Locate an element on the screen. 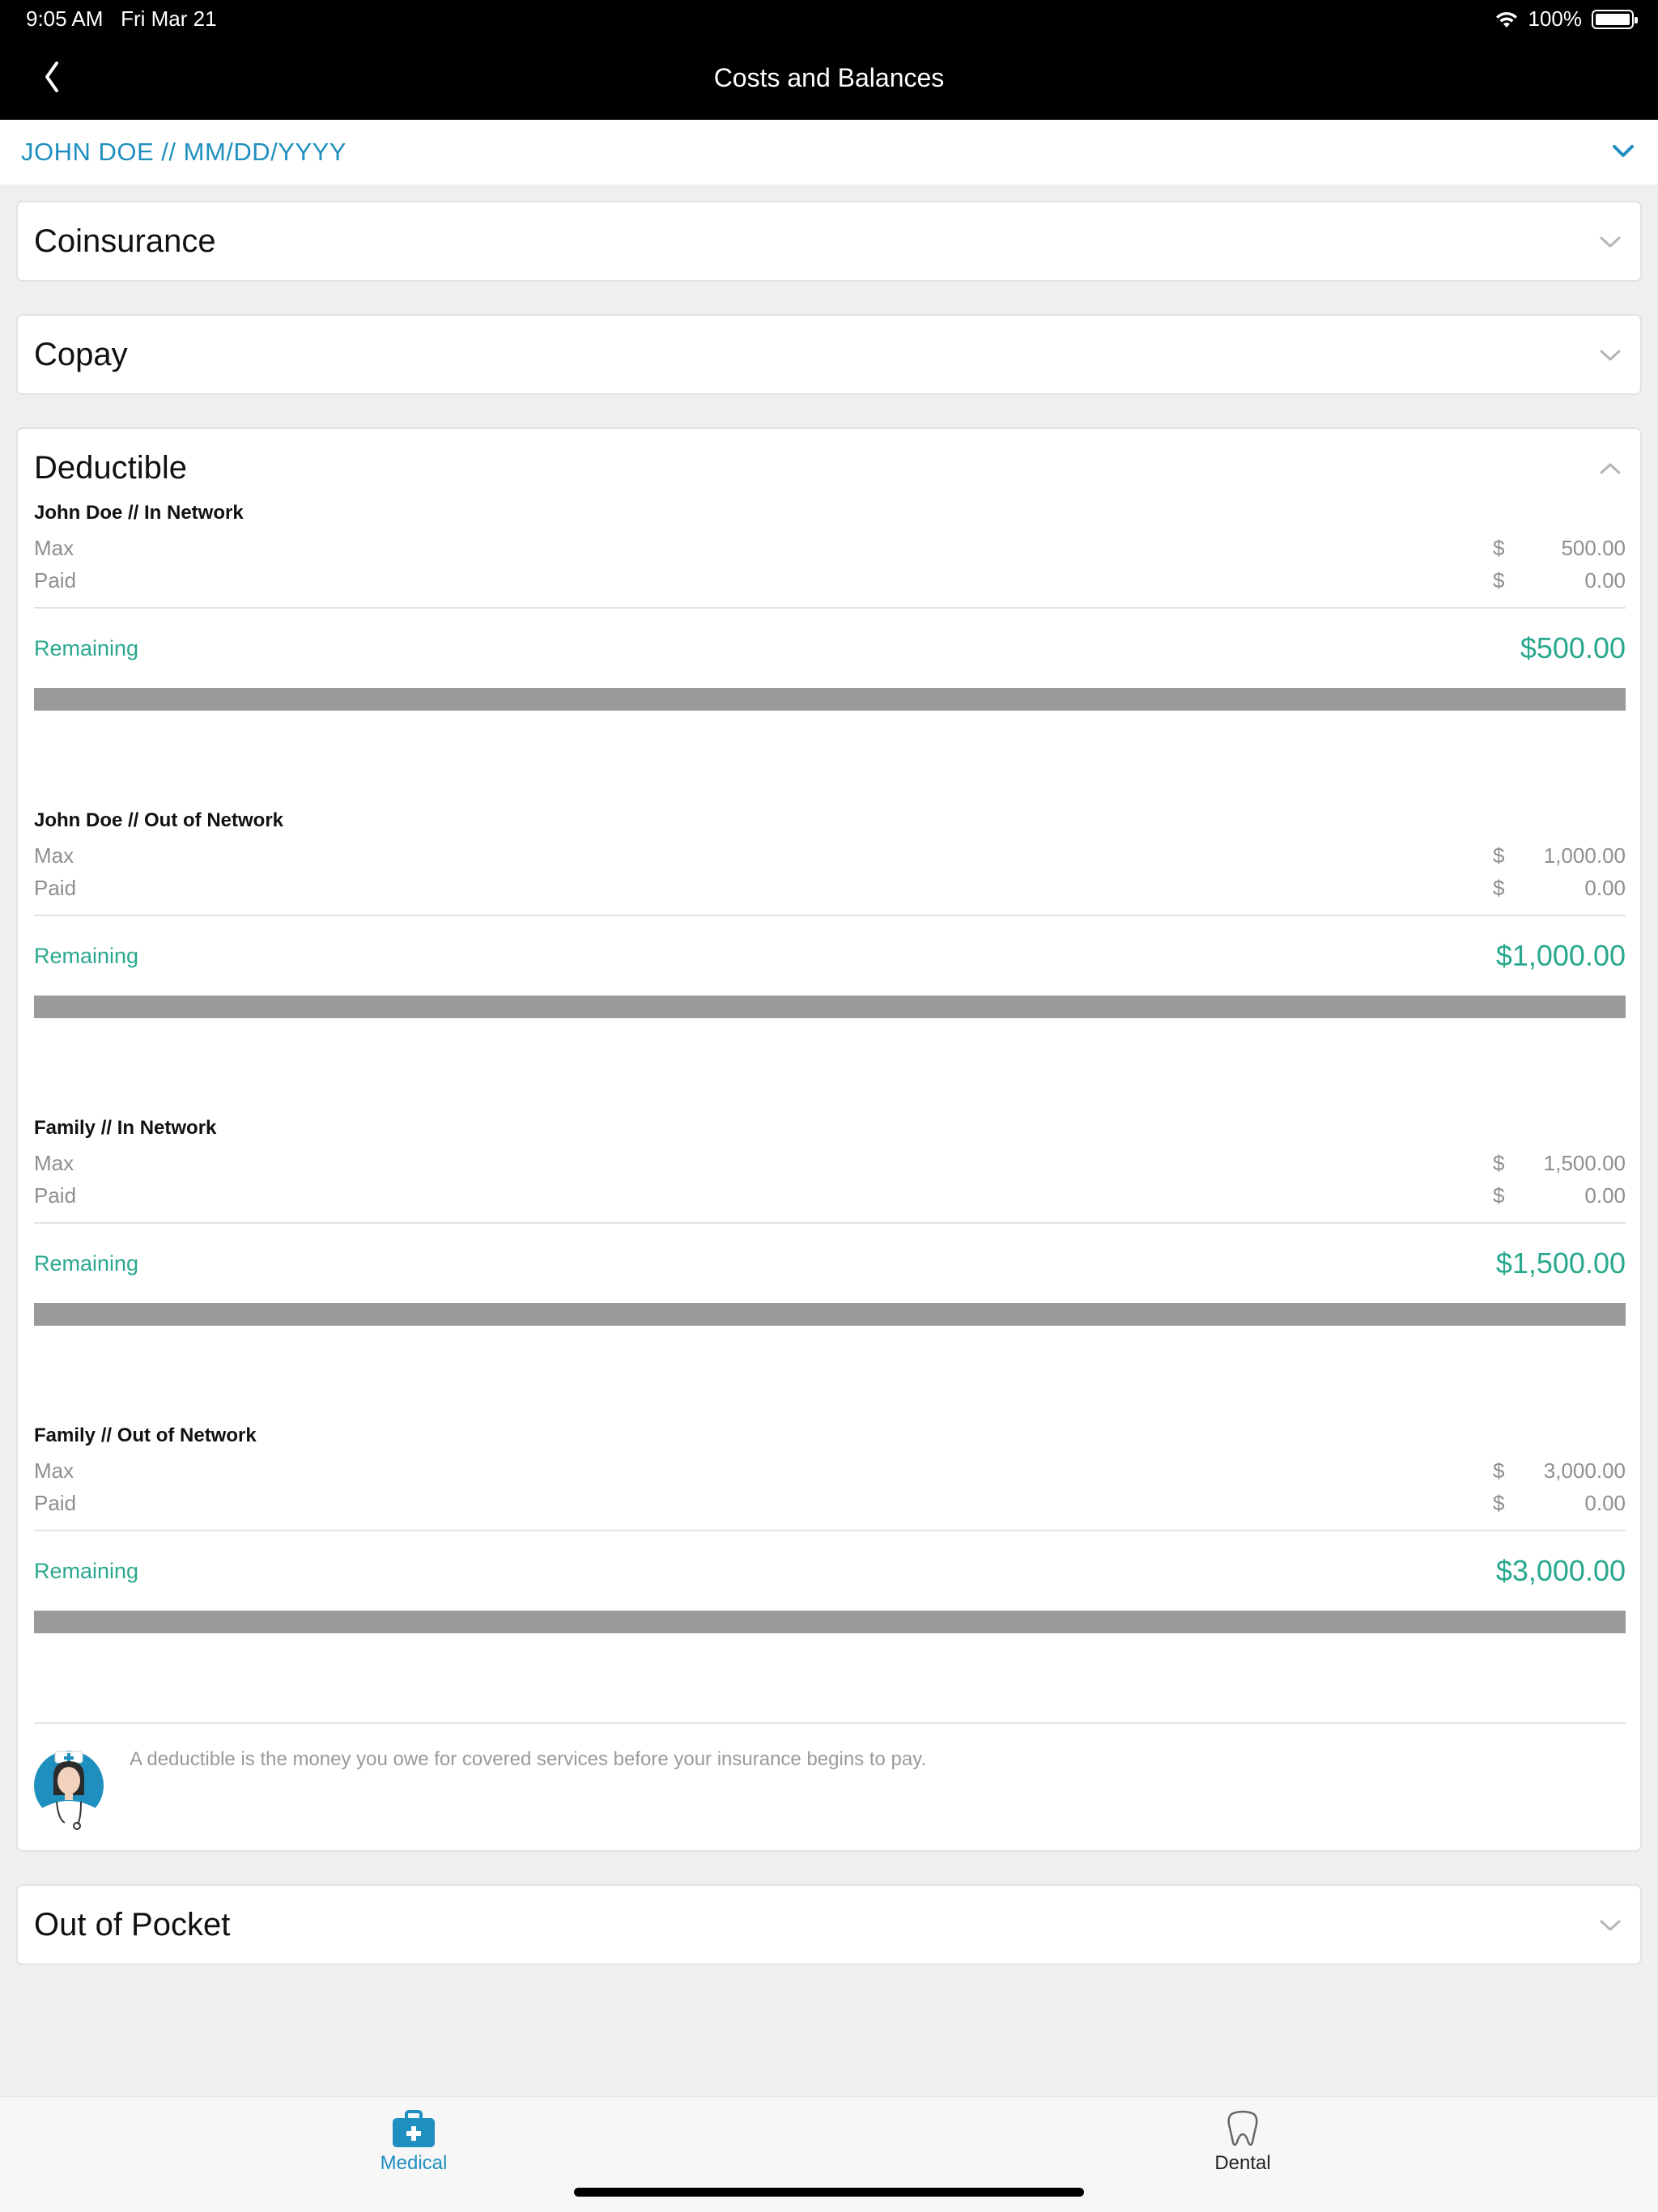 The height and width of the screenshot is (2212, 1658). coinsurance-title: Coinsurance is located at coordinates (125, 241).